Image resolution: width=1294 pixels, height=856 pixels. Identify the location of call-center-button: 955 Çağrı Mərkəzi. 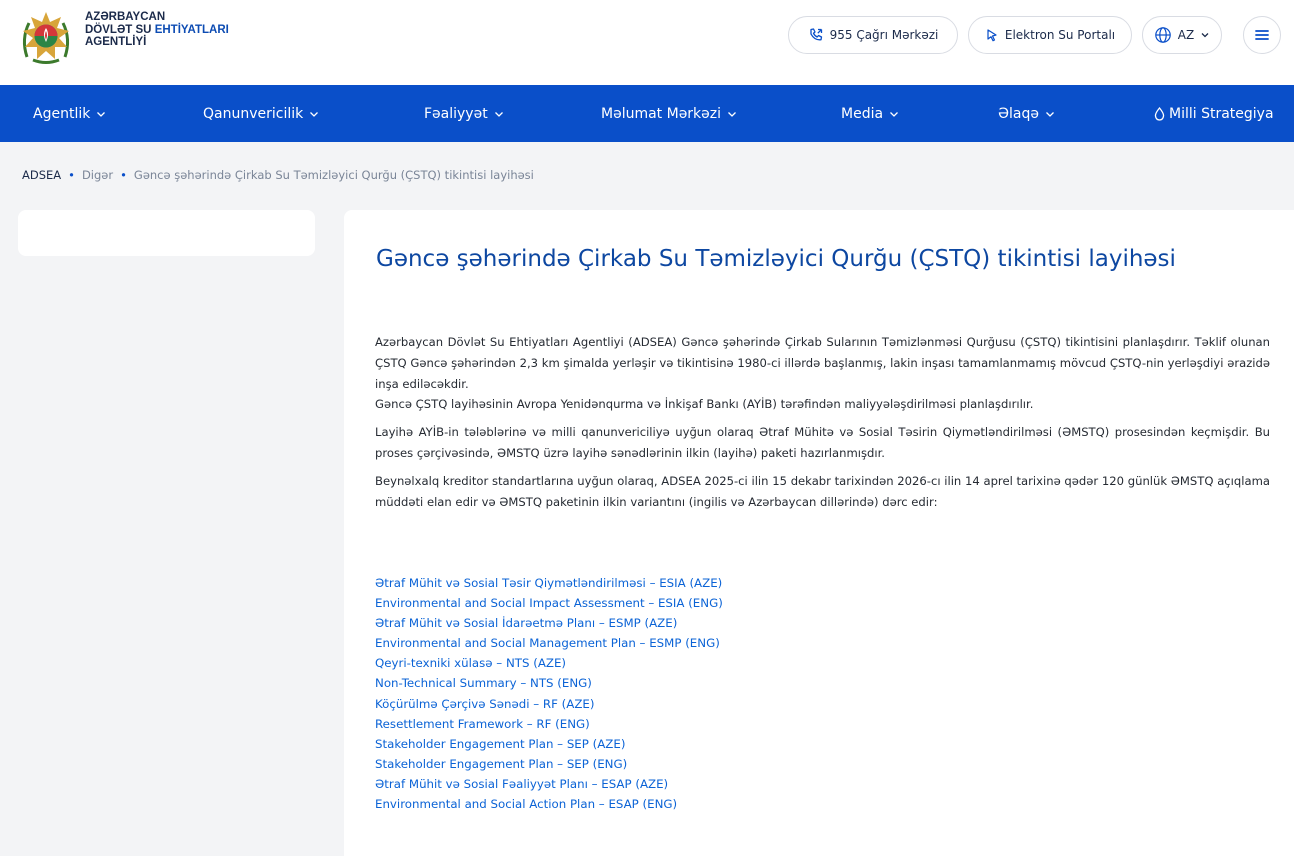
(873, 35).